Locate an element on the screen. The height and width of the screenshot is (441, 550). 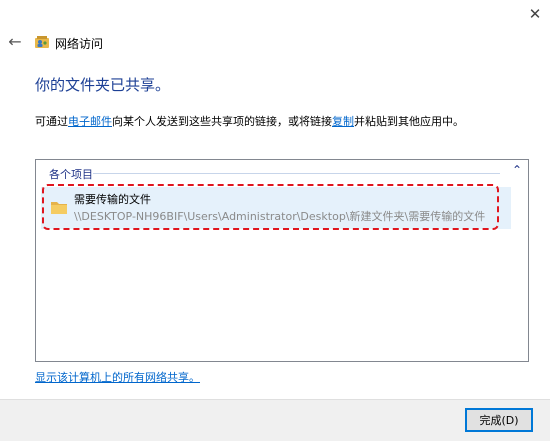
group-label: 各个项目 is located at coordinates (71, 174).